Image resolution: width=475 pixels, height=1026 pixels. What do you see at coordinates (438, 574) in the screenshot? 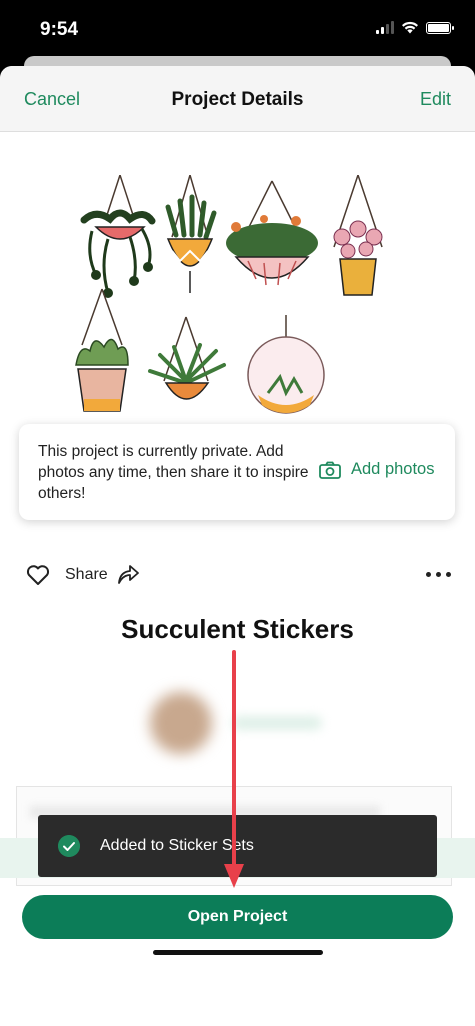
I see `more-options-icon` at bounding box center [438, 574].